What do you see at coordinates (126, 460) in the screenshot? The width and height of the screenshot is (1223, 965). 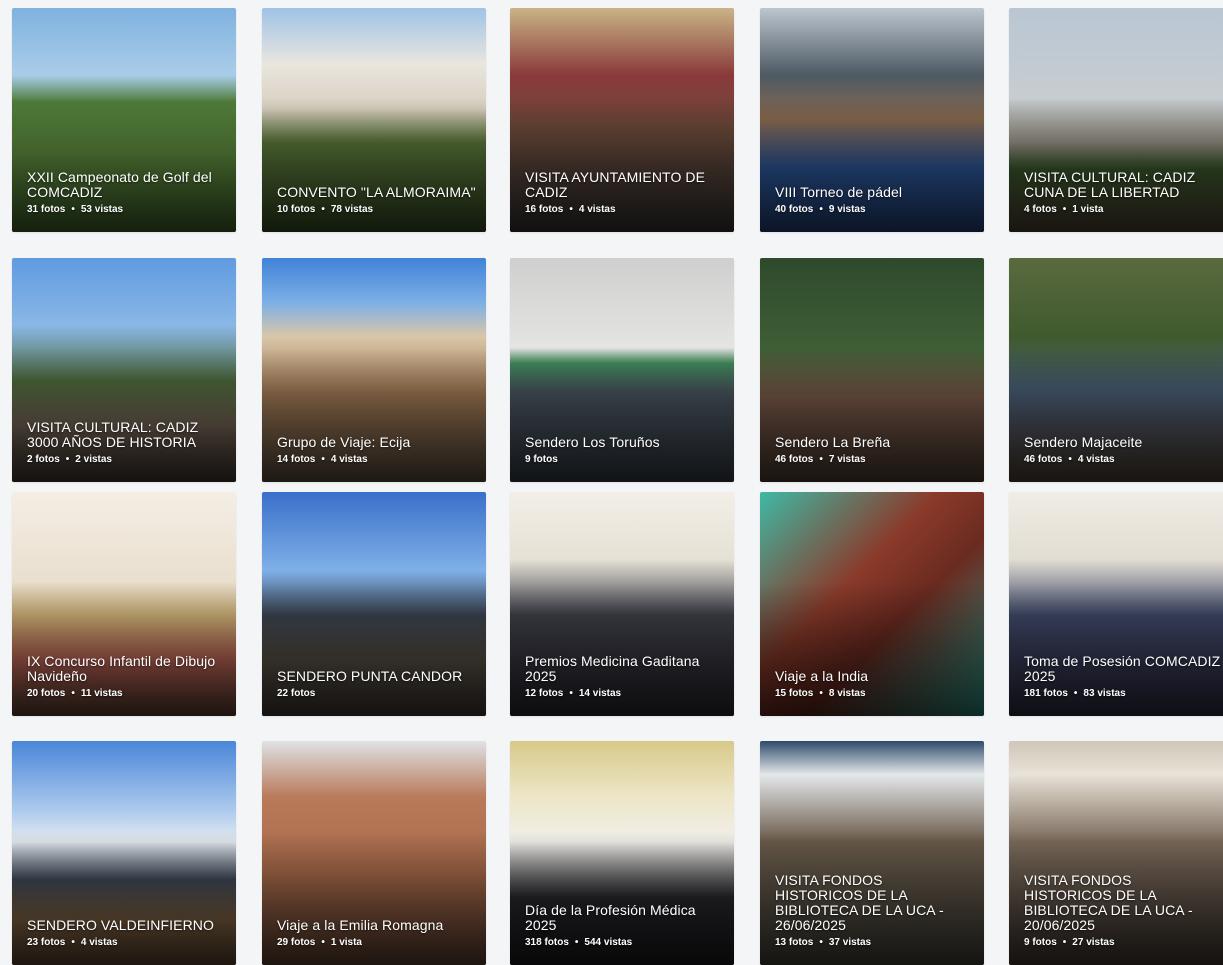 I see `album-stats: 2 fotos • 2 vistas` at bounding box center [126, 460].